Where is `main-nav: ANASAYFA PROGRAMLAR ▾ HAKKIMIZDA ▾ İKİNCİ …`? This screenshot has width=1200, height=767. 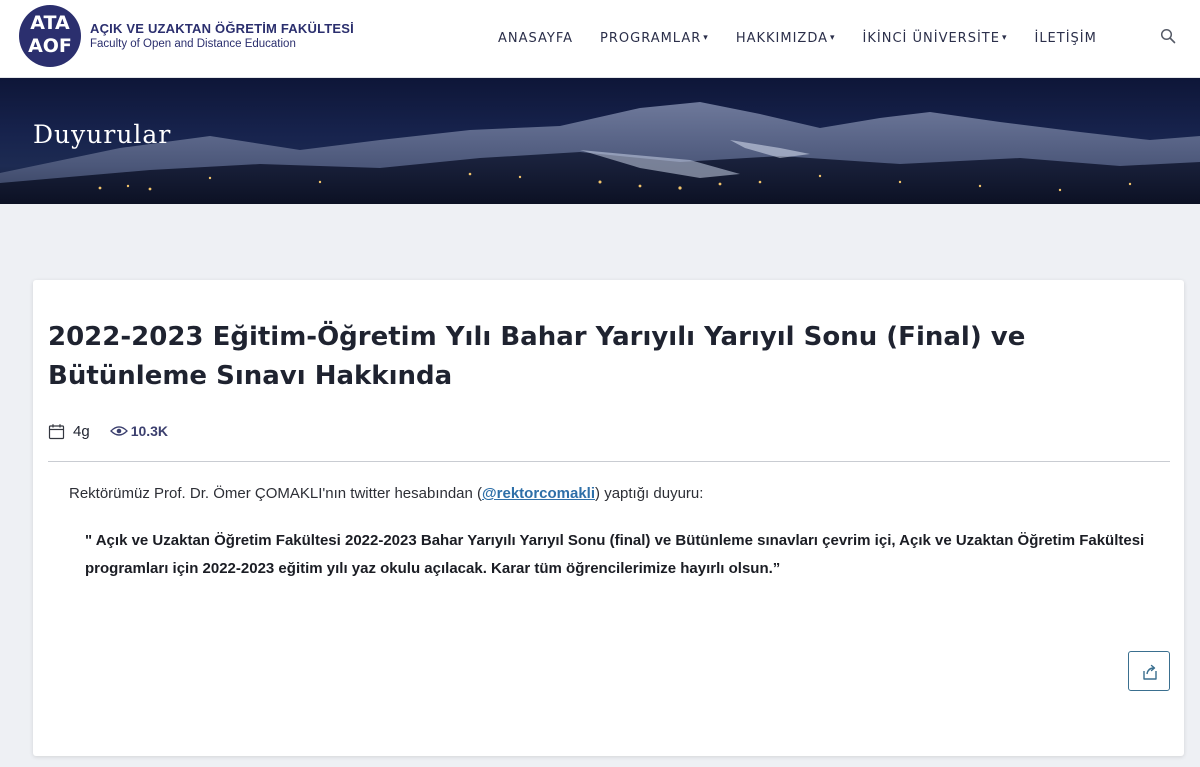 main-nav: ANASAYFA PROGRAMLAR ▾ HAKKIMIZDA ▾ İKİNCİ … is located at coordinates (811, 38).